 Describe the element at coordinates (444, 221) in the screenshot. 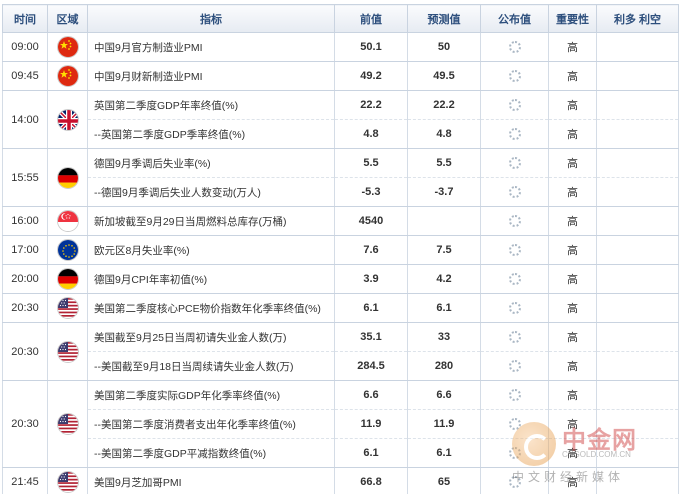

I see `forecast-value` at that location.